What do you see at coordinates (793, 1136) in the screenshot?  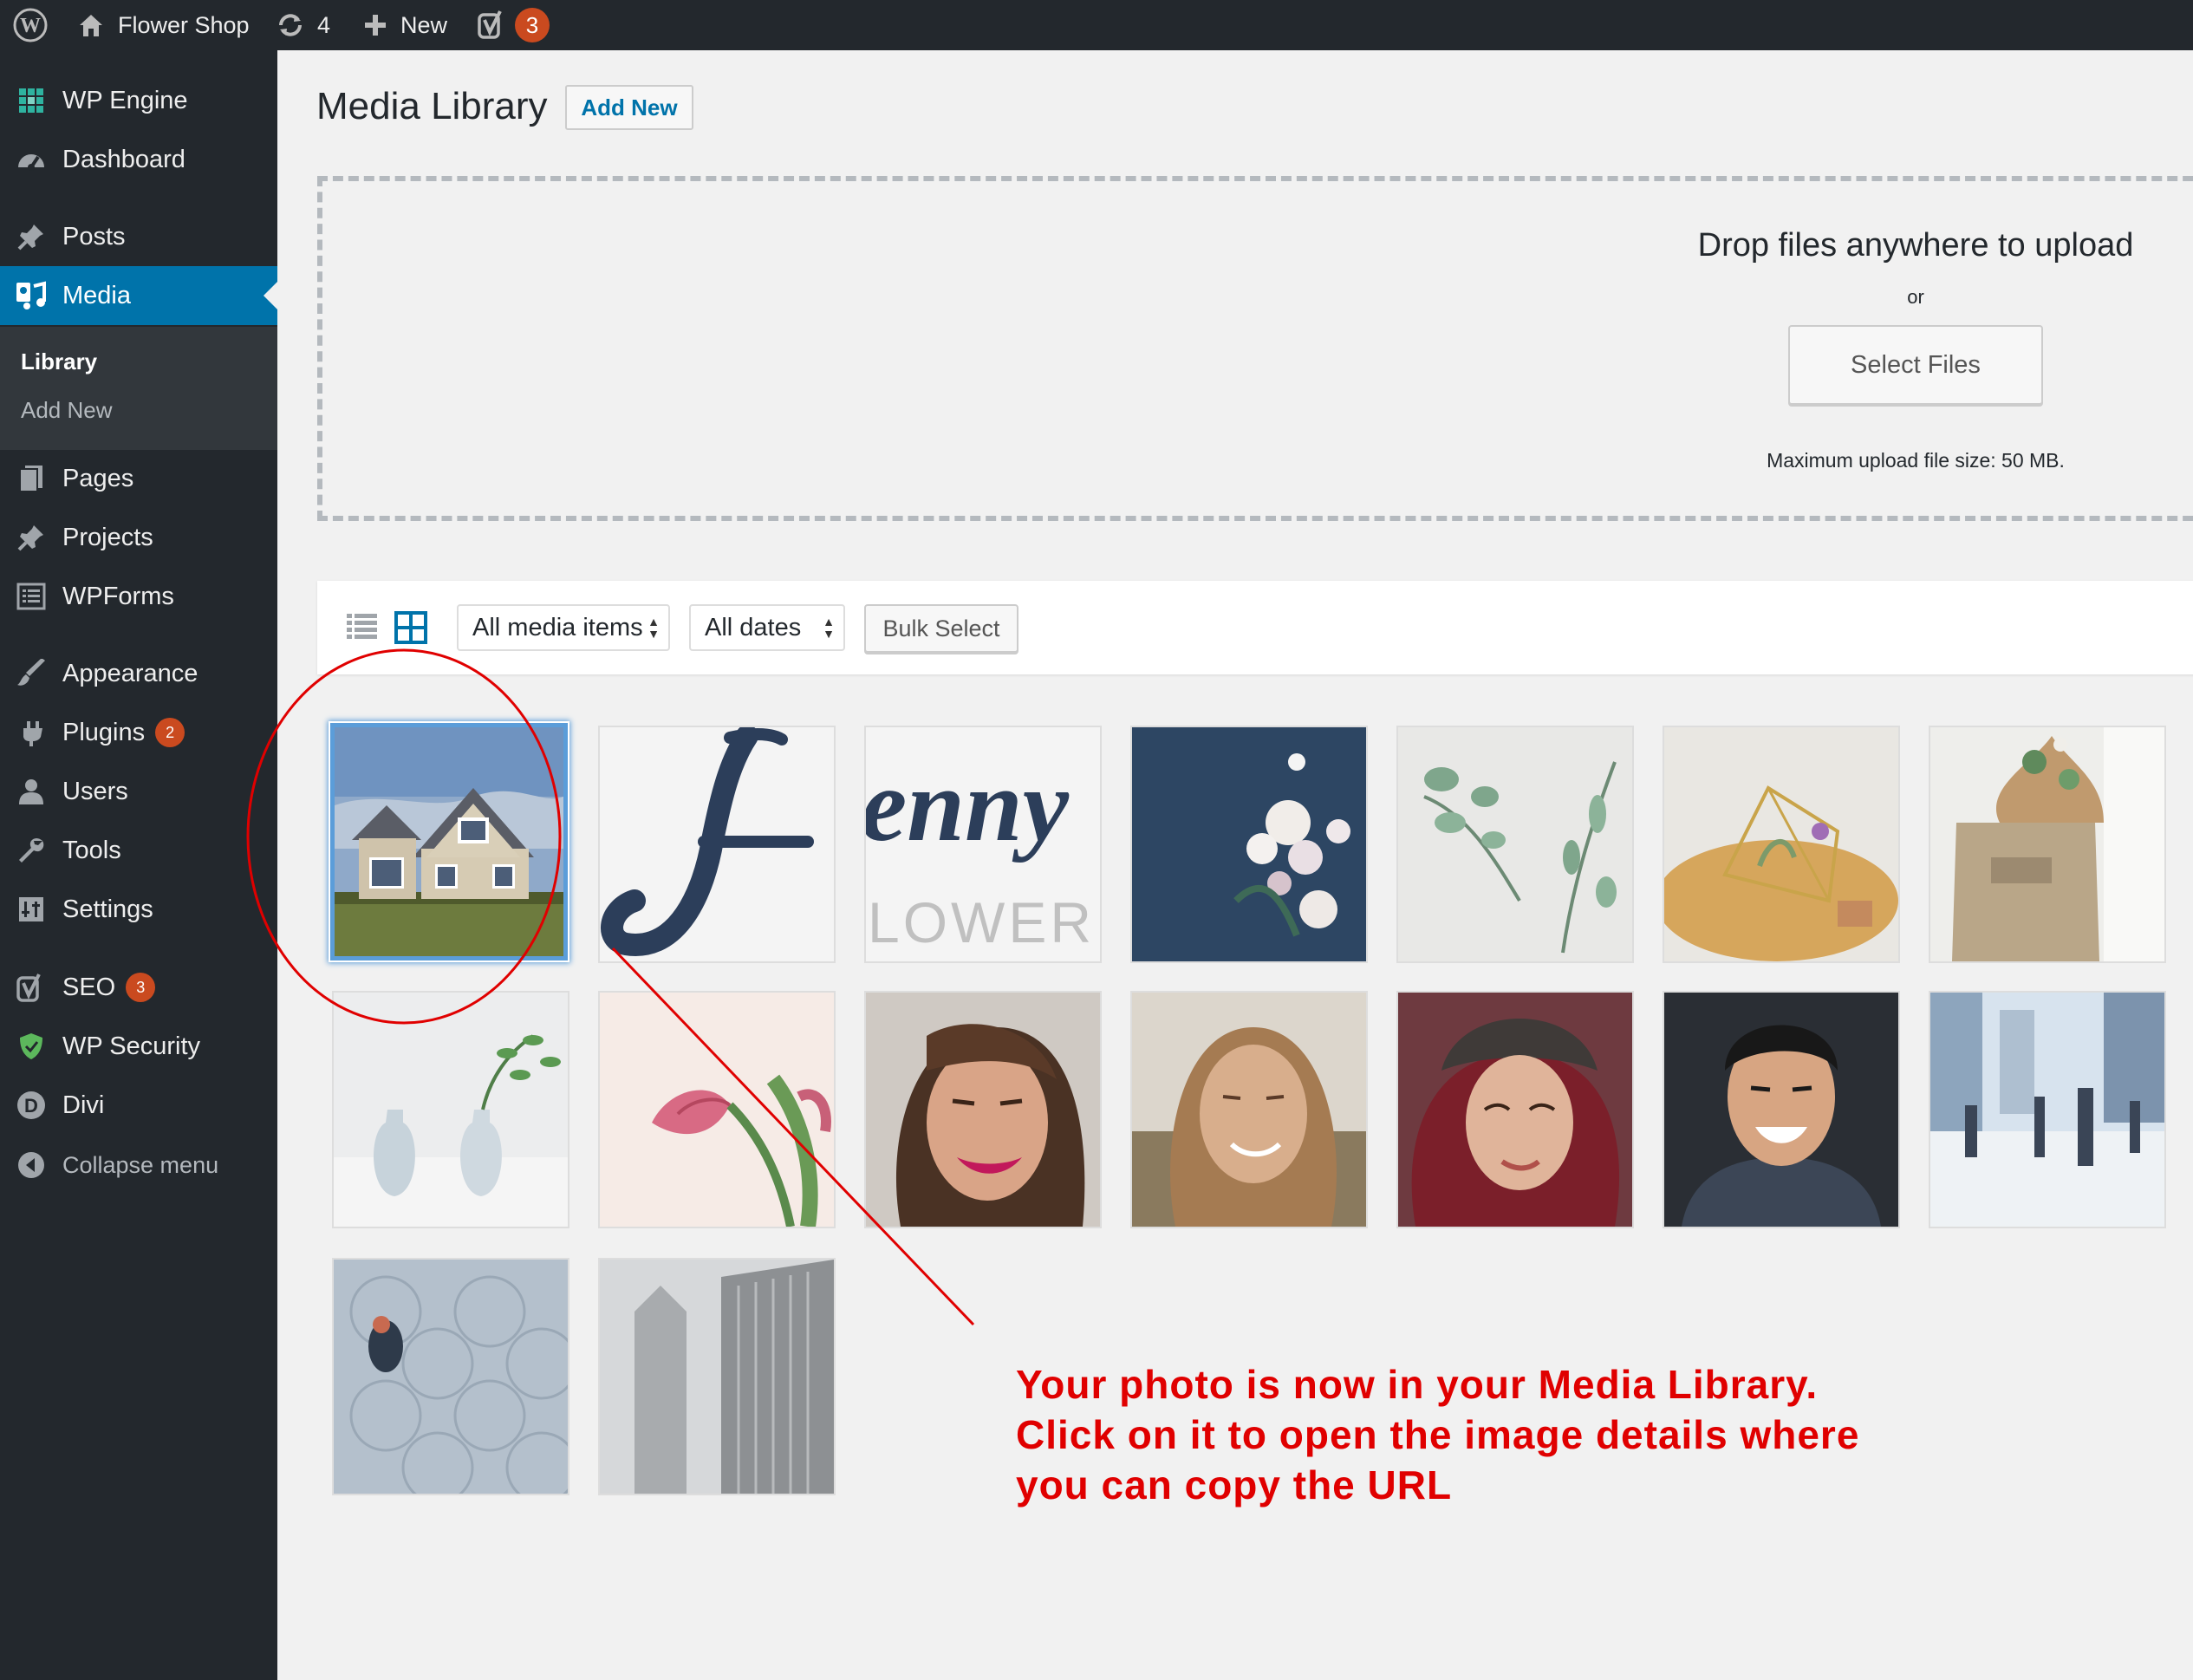 I see `callout-line` at bounding box center [793, 1136].